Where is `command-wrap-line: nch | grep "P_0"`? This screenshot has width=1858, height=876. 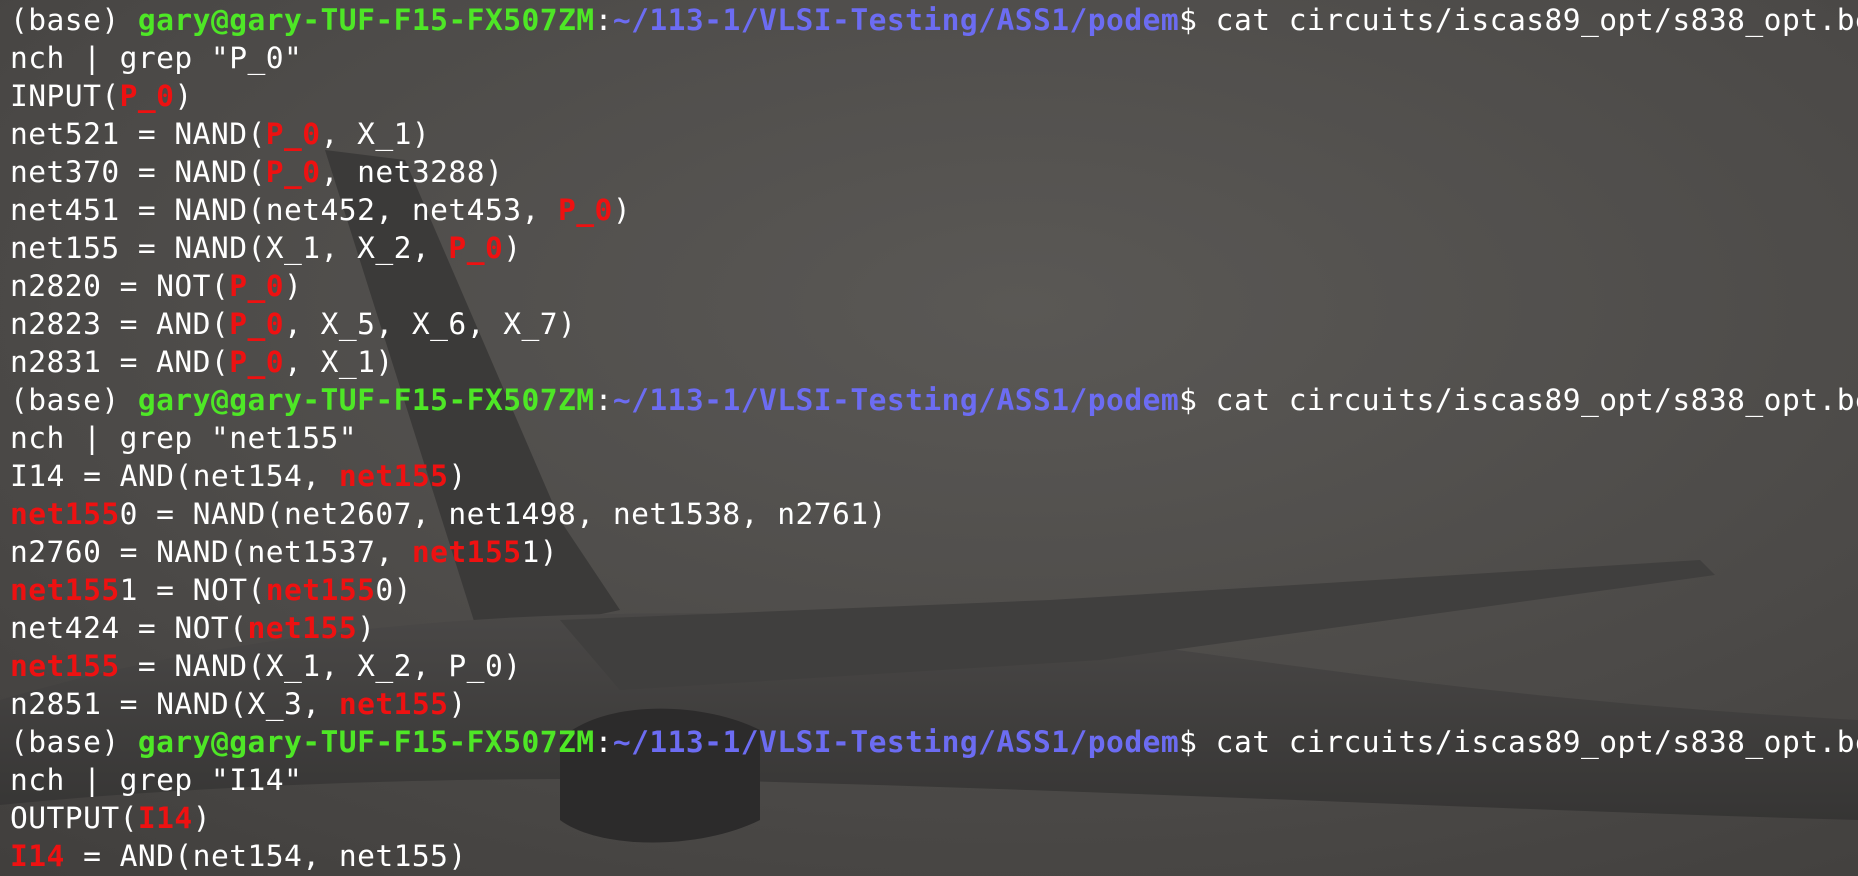
command-wrap-line: nch | grep "P_0" is located at coordinates (934, 58).